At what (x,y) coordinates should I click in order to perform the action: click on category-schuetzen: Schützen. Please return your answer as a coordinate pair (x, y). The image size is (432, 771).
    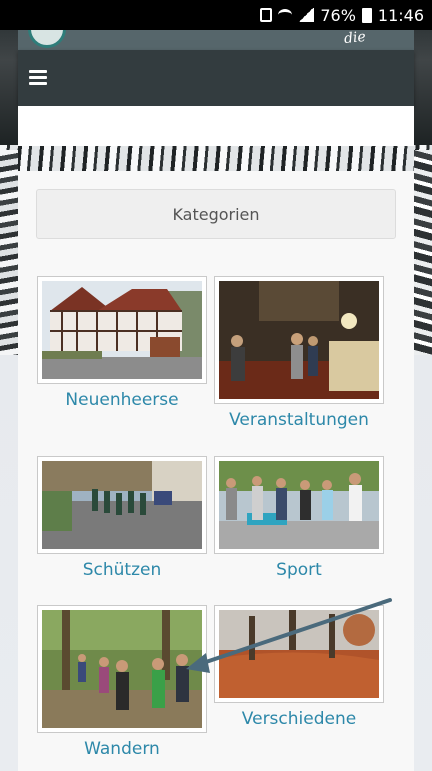
    Looking at the image, I should click on (122, 518).